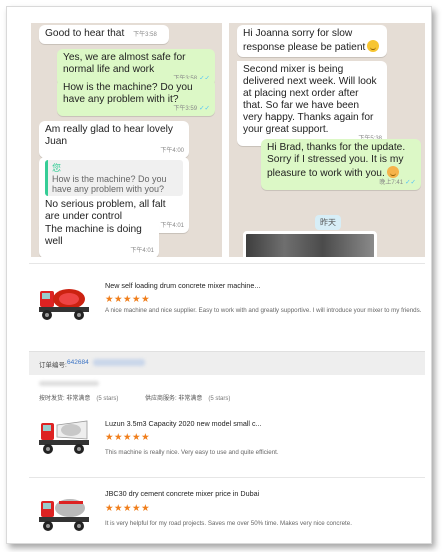 The height and width of the screenshot is (552, 442). Describe the element at coordinates (104, 34) in the screenshot. I see `chat-message: Good to hear that 下午3:58` at that location.